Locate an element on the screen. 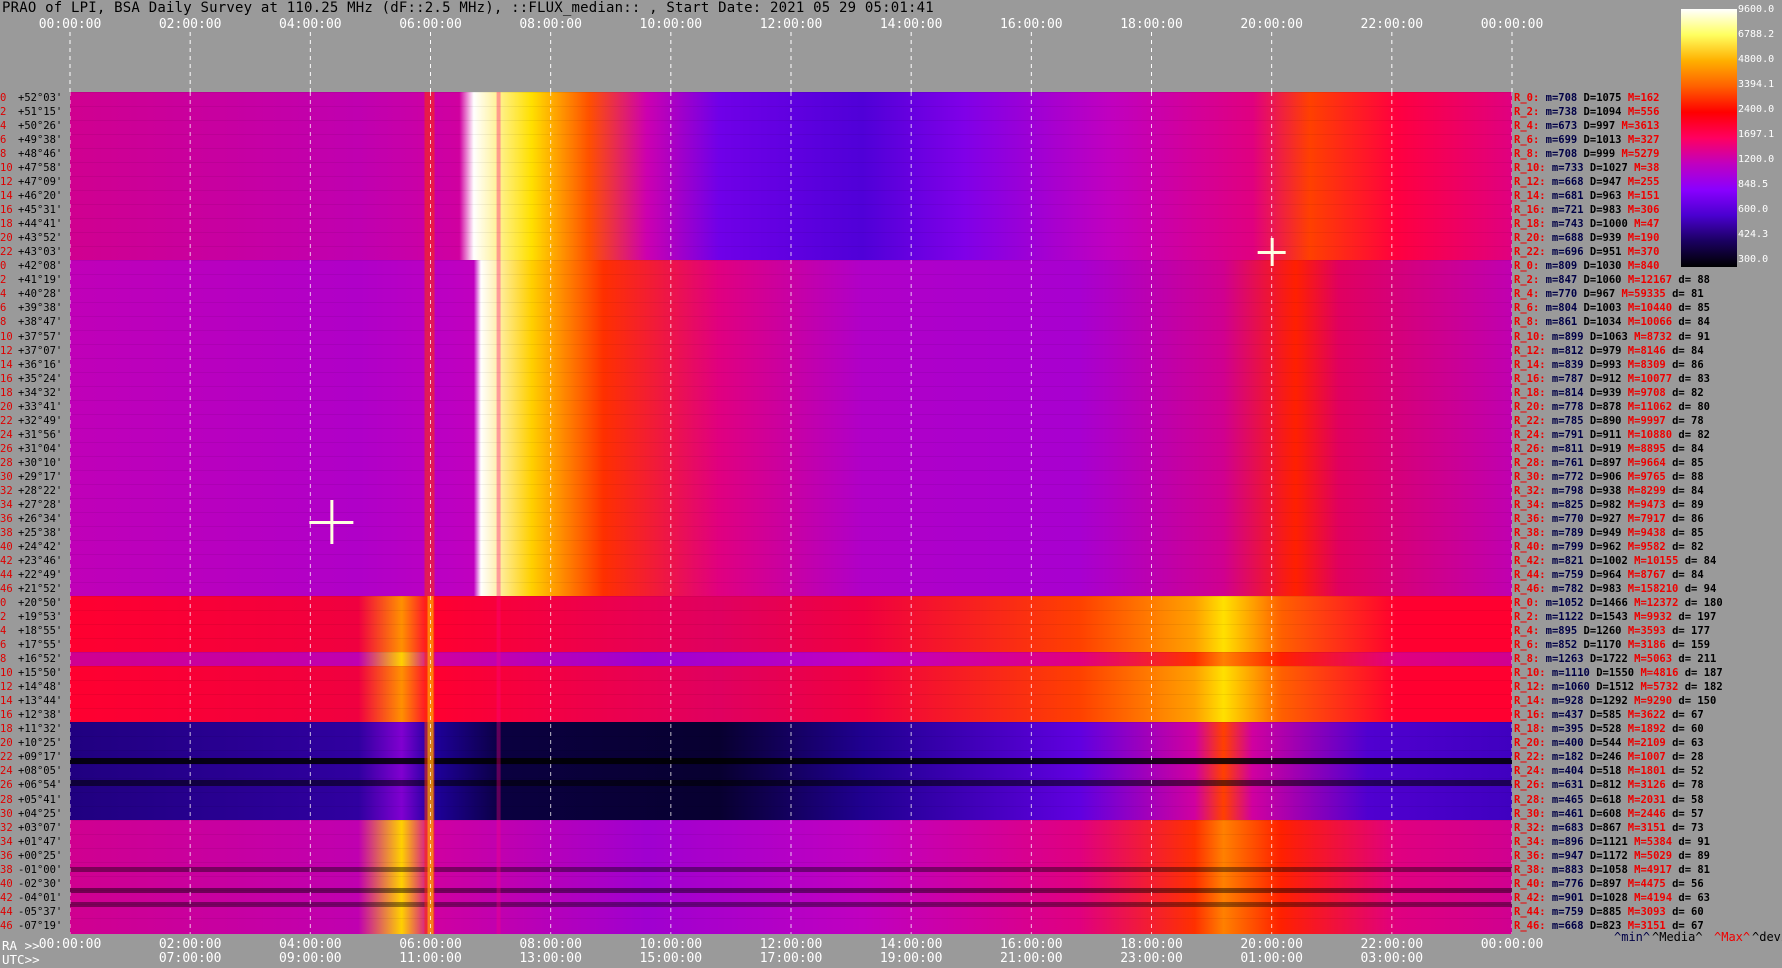 This screenshot has height=968, width=1782. stat-ring: R_40: is located at coordinates (1530, 546).